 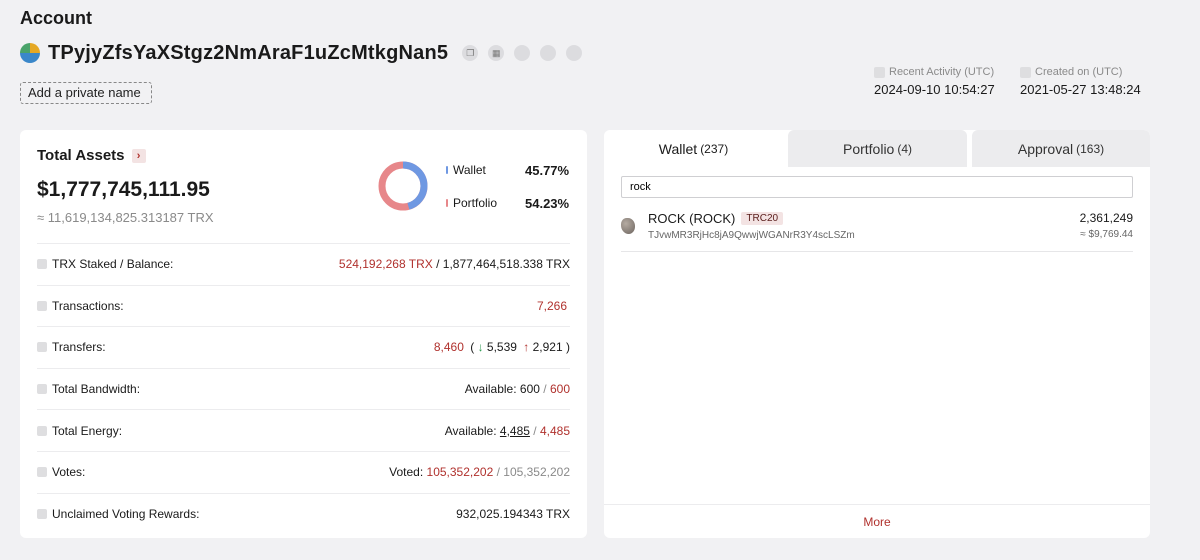 I want to click on legend-wallet-swatch, so click(x=447, y=170).